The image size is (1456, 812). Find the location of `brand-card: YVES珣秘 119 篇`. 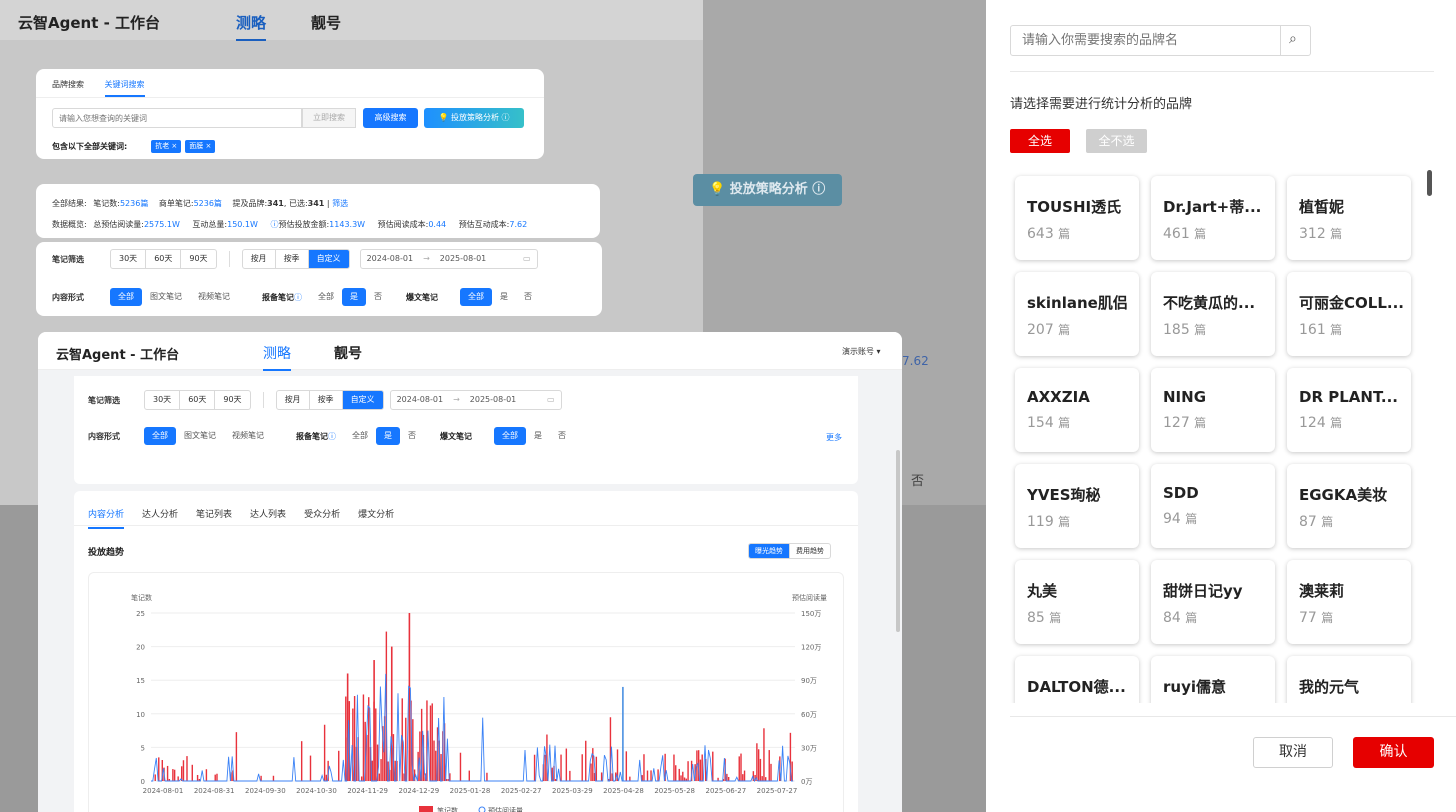

brand-card: YVES珣秘 119 篇 is located at coordinates (1077, 506).